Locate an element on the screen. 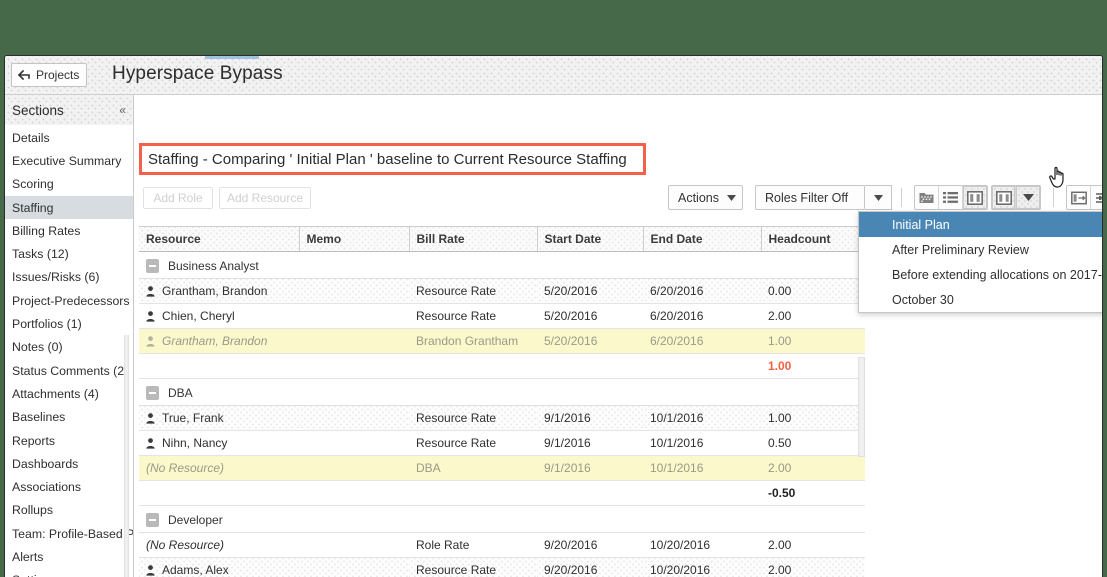 The width and height of the screenshot is (1107, 577). menu-item-label: After Preliminary Review is located at coordinates (960, 249).